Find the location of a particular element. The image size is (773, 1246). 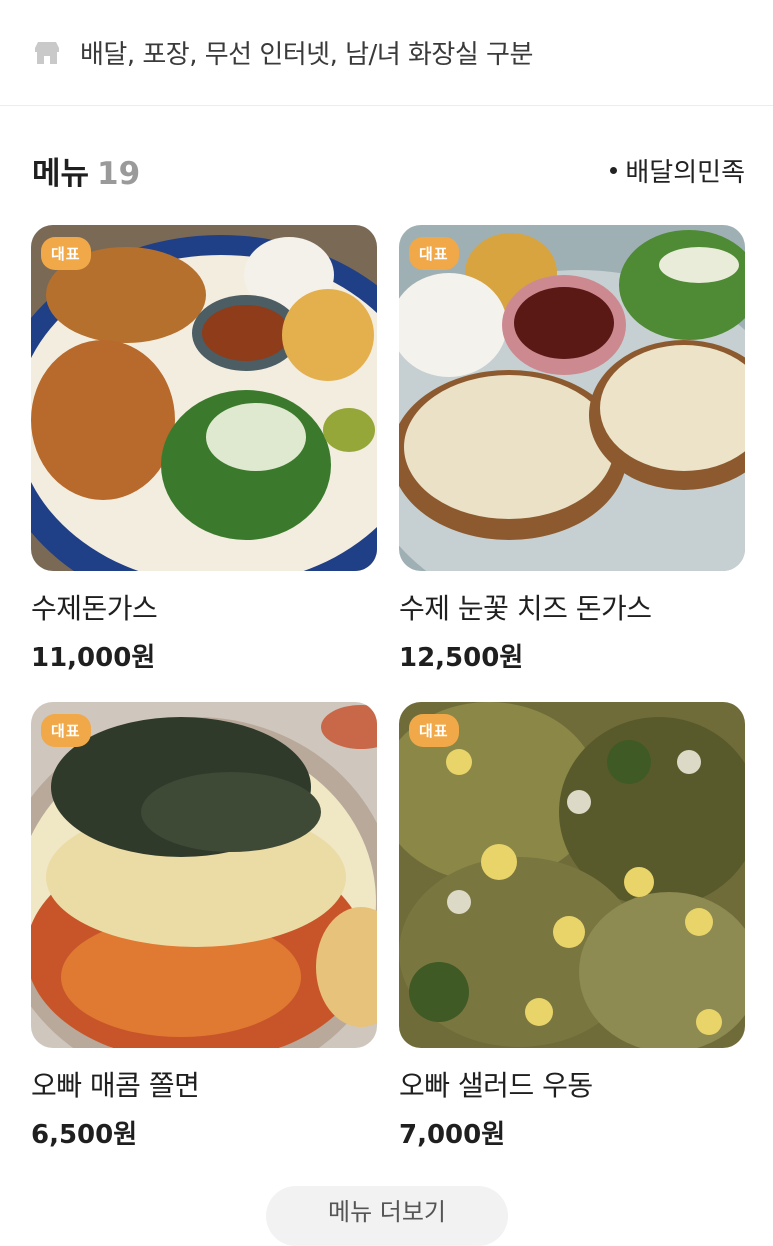

menu-more-button: 메뉴 더보기 is located at coordinates (387, 1216).